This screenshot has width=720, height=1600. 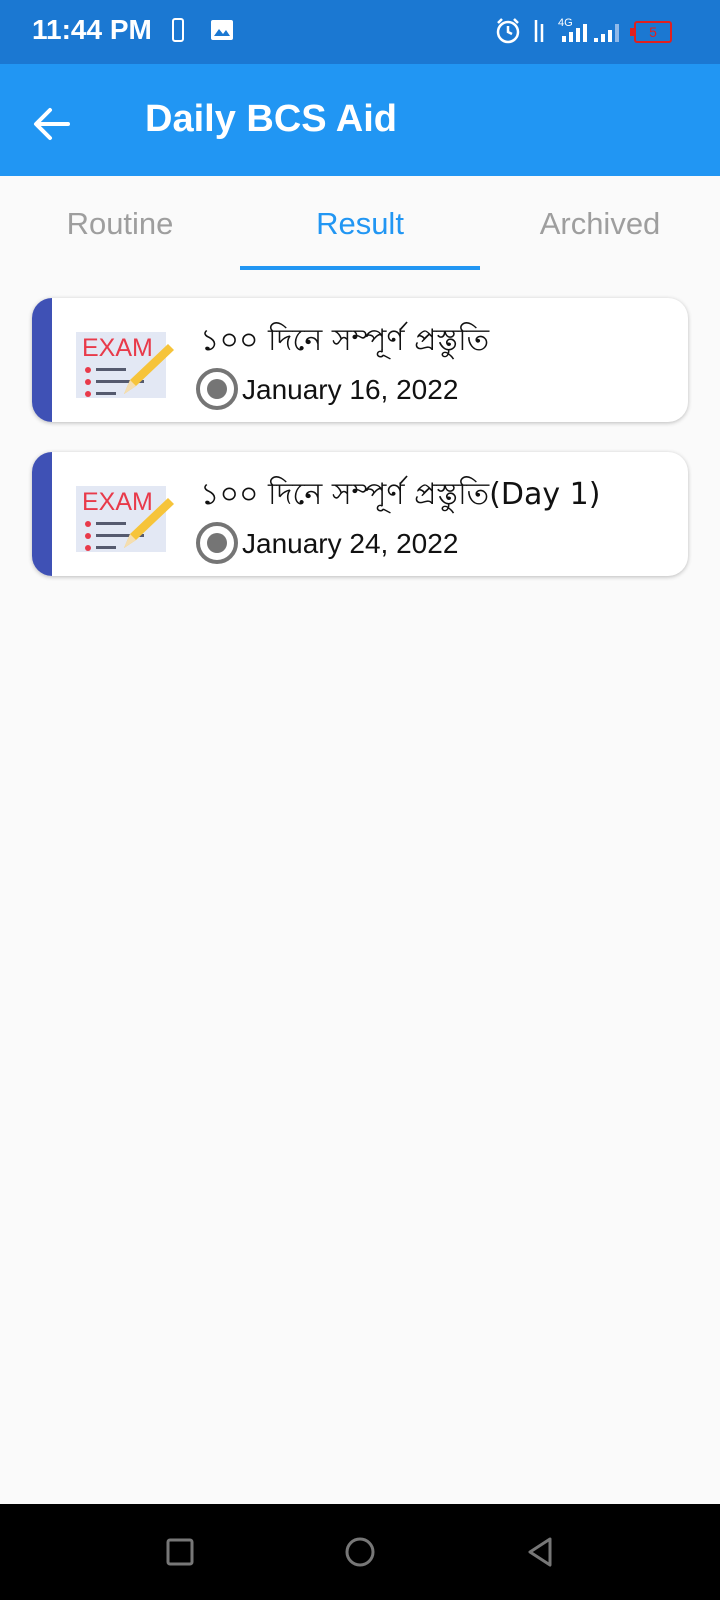 I want to click on arrow-left-icon, so click(x=52, y=124).